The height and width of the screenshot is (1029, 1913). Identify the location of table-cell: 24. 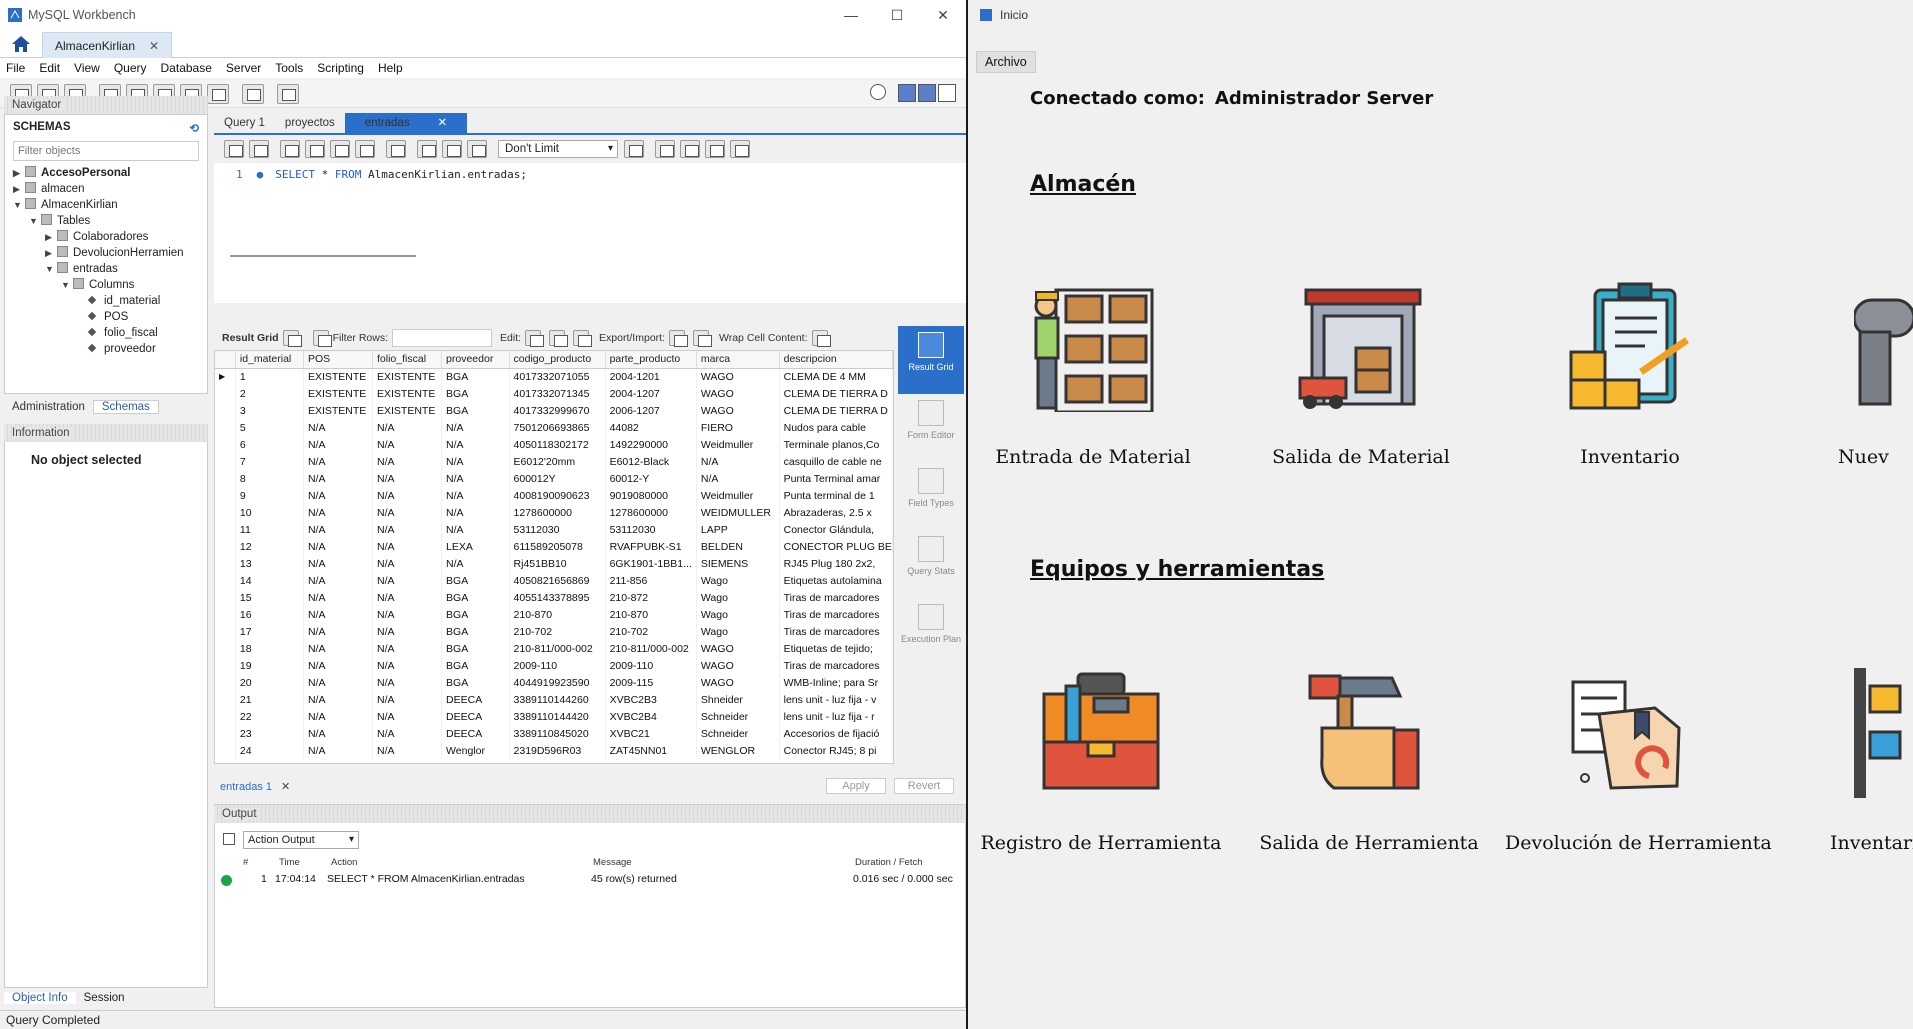
(269, 750).